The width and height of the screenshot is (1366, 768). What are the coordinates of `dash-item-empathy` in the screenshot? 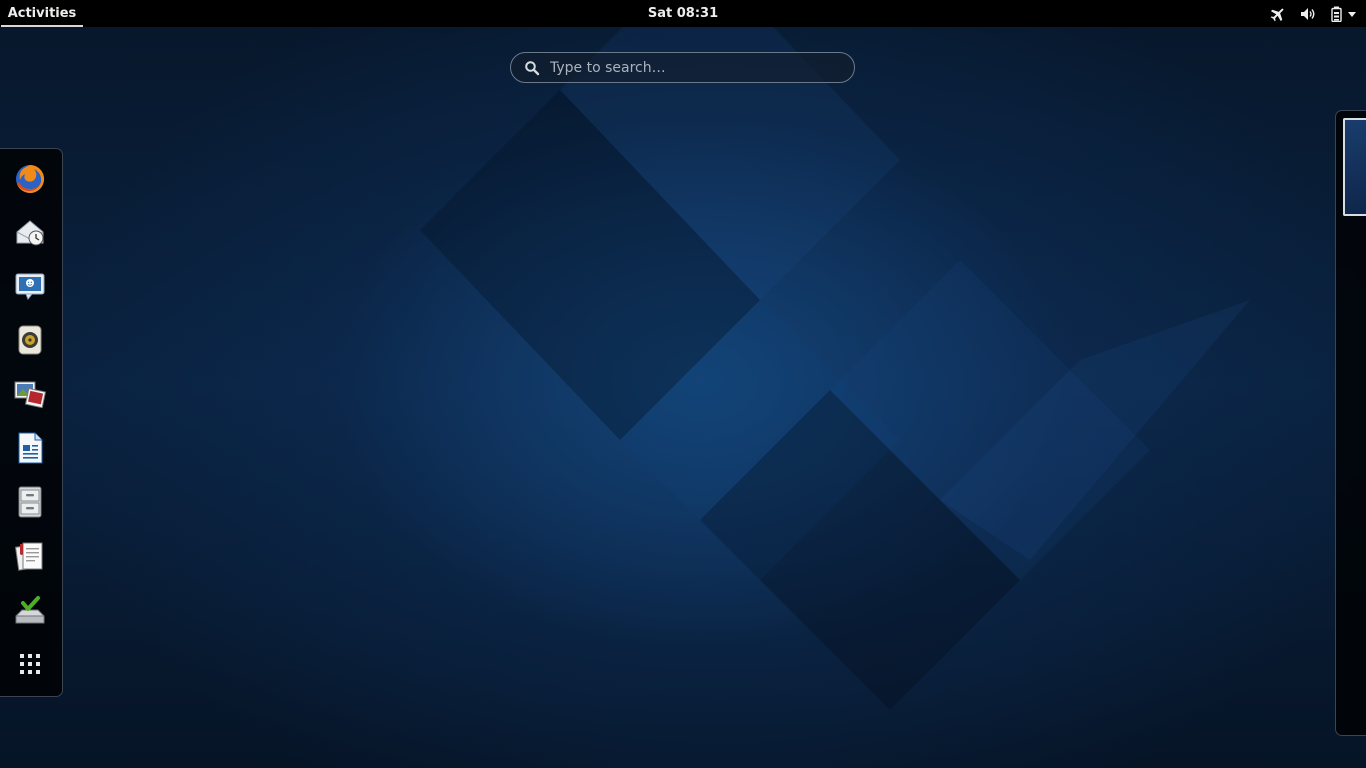 It's located at (30, 286).